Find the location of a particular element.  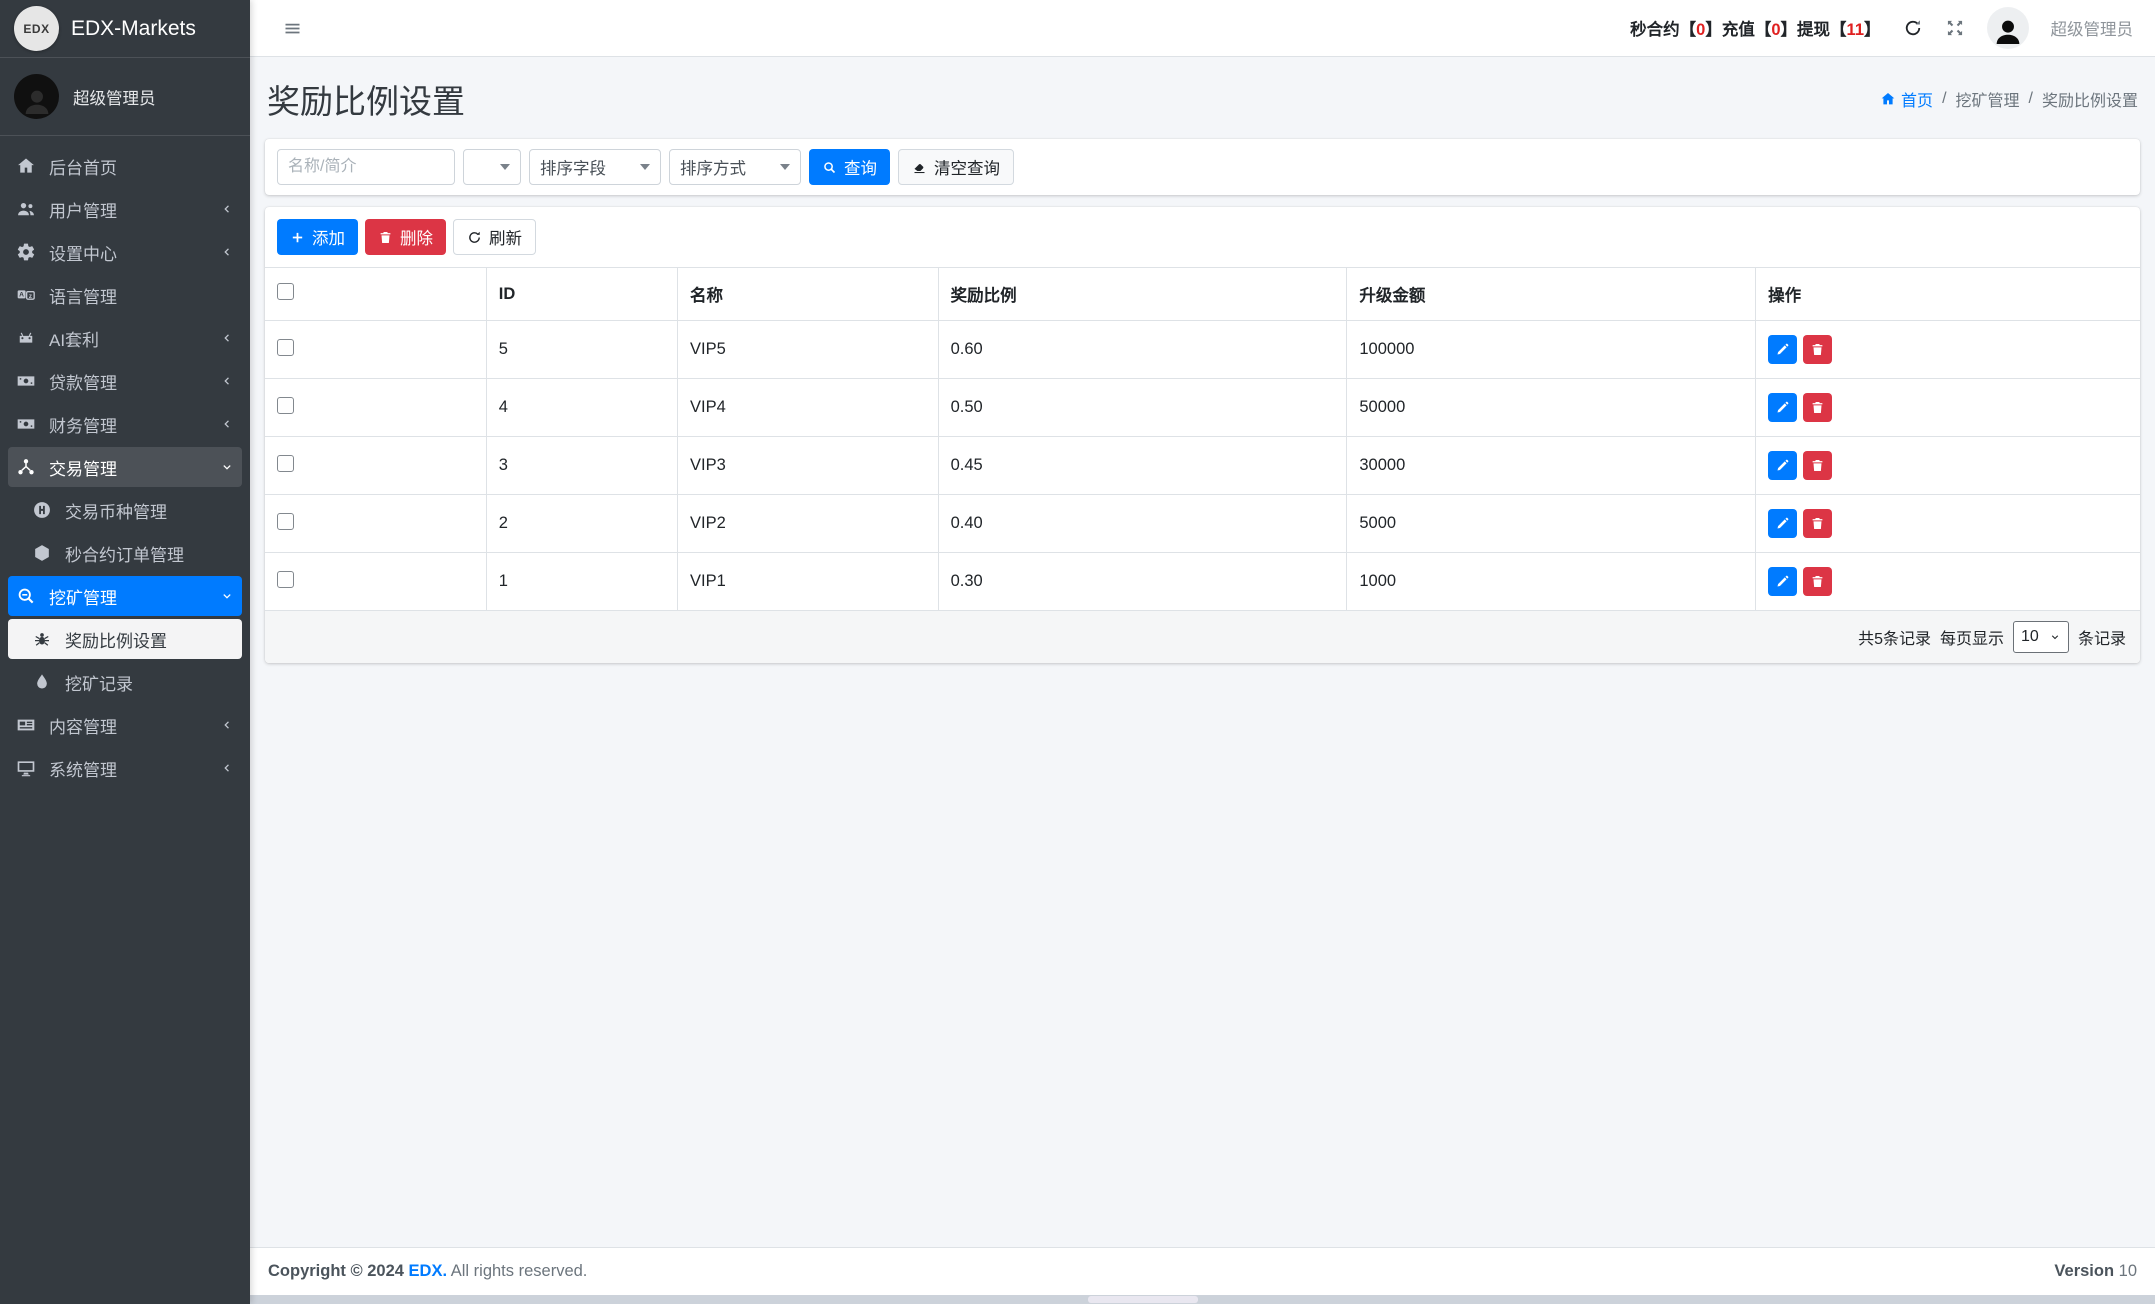

sidebar-item-label: 用户管理 is located at coordinates (83, 211).